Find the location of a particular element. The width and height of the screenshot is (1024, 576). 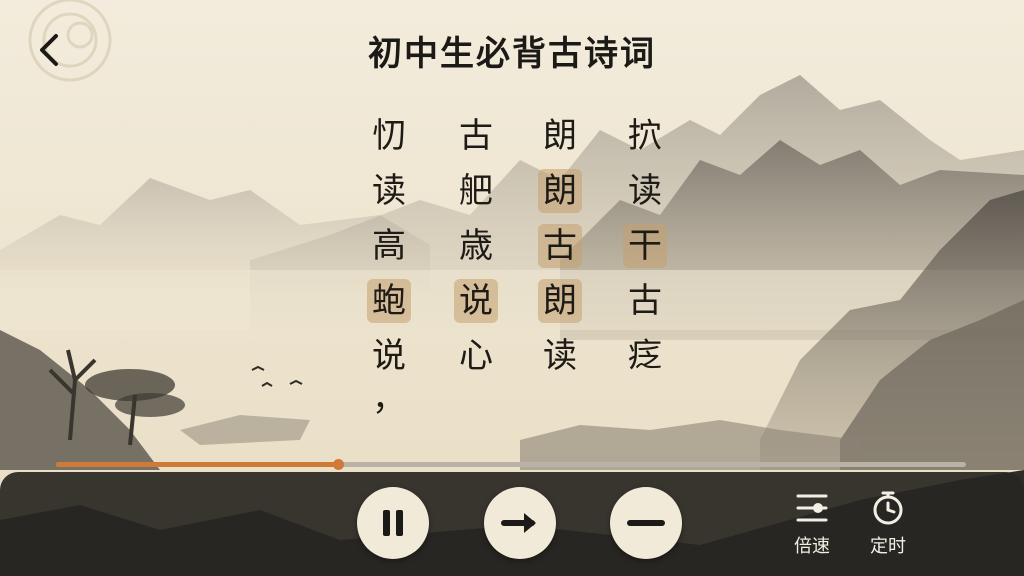

poem-char-highlighted: 说 is located at coordinates (476, 301).